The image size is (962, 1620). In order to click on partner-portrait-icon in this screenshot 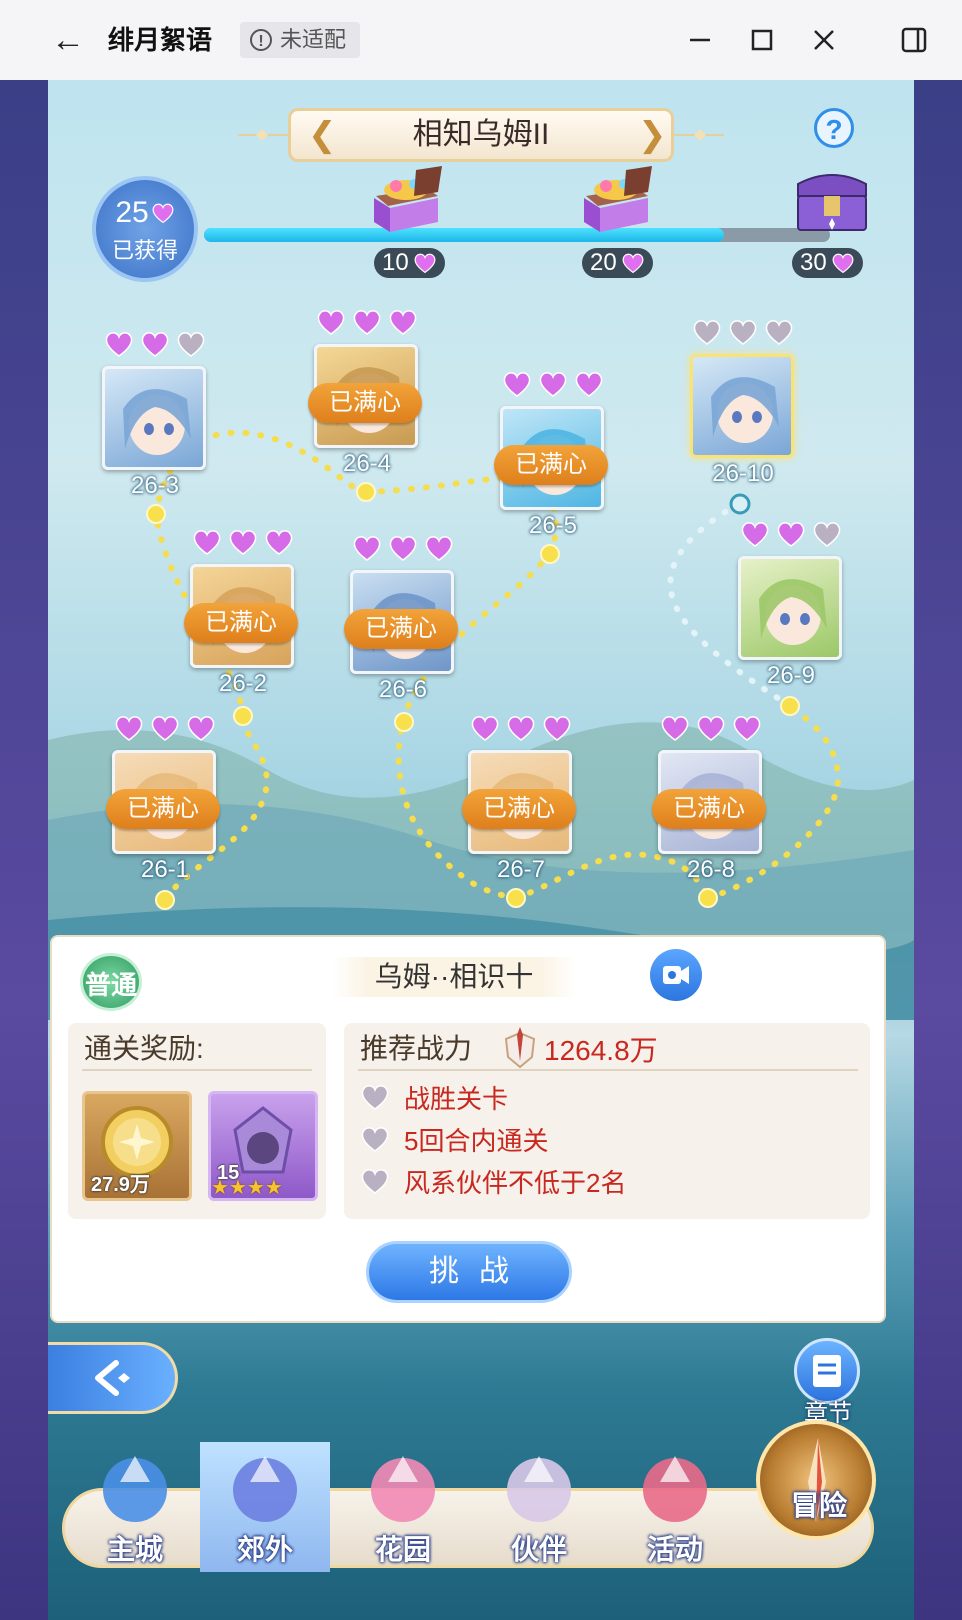, I will do `click(539, 1489)`.